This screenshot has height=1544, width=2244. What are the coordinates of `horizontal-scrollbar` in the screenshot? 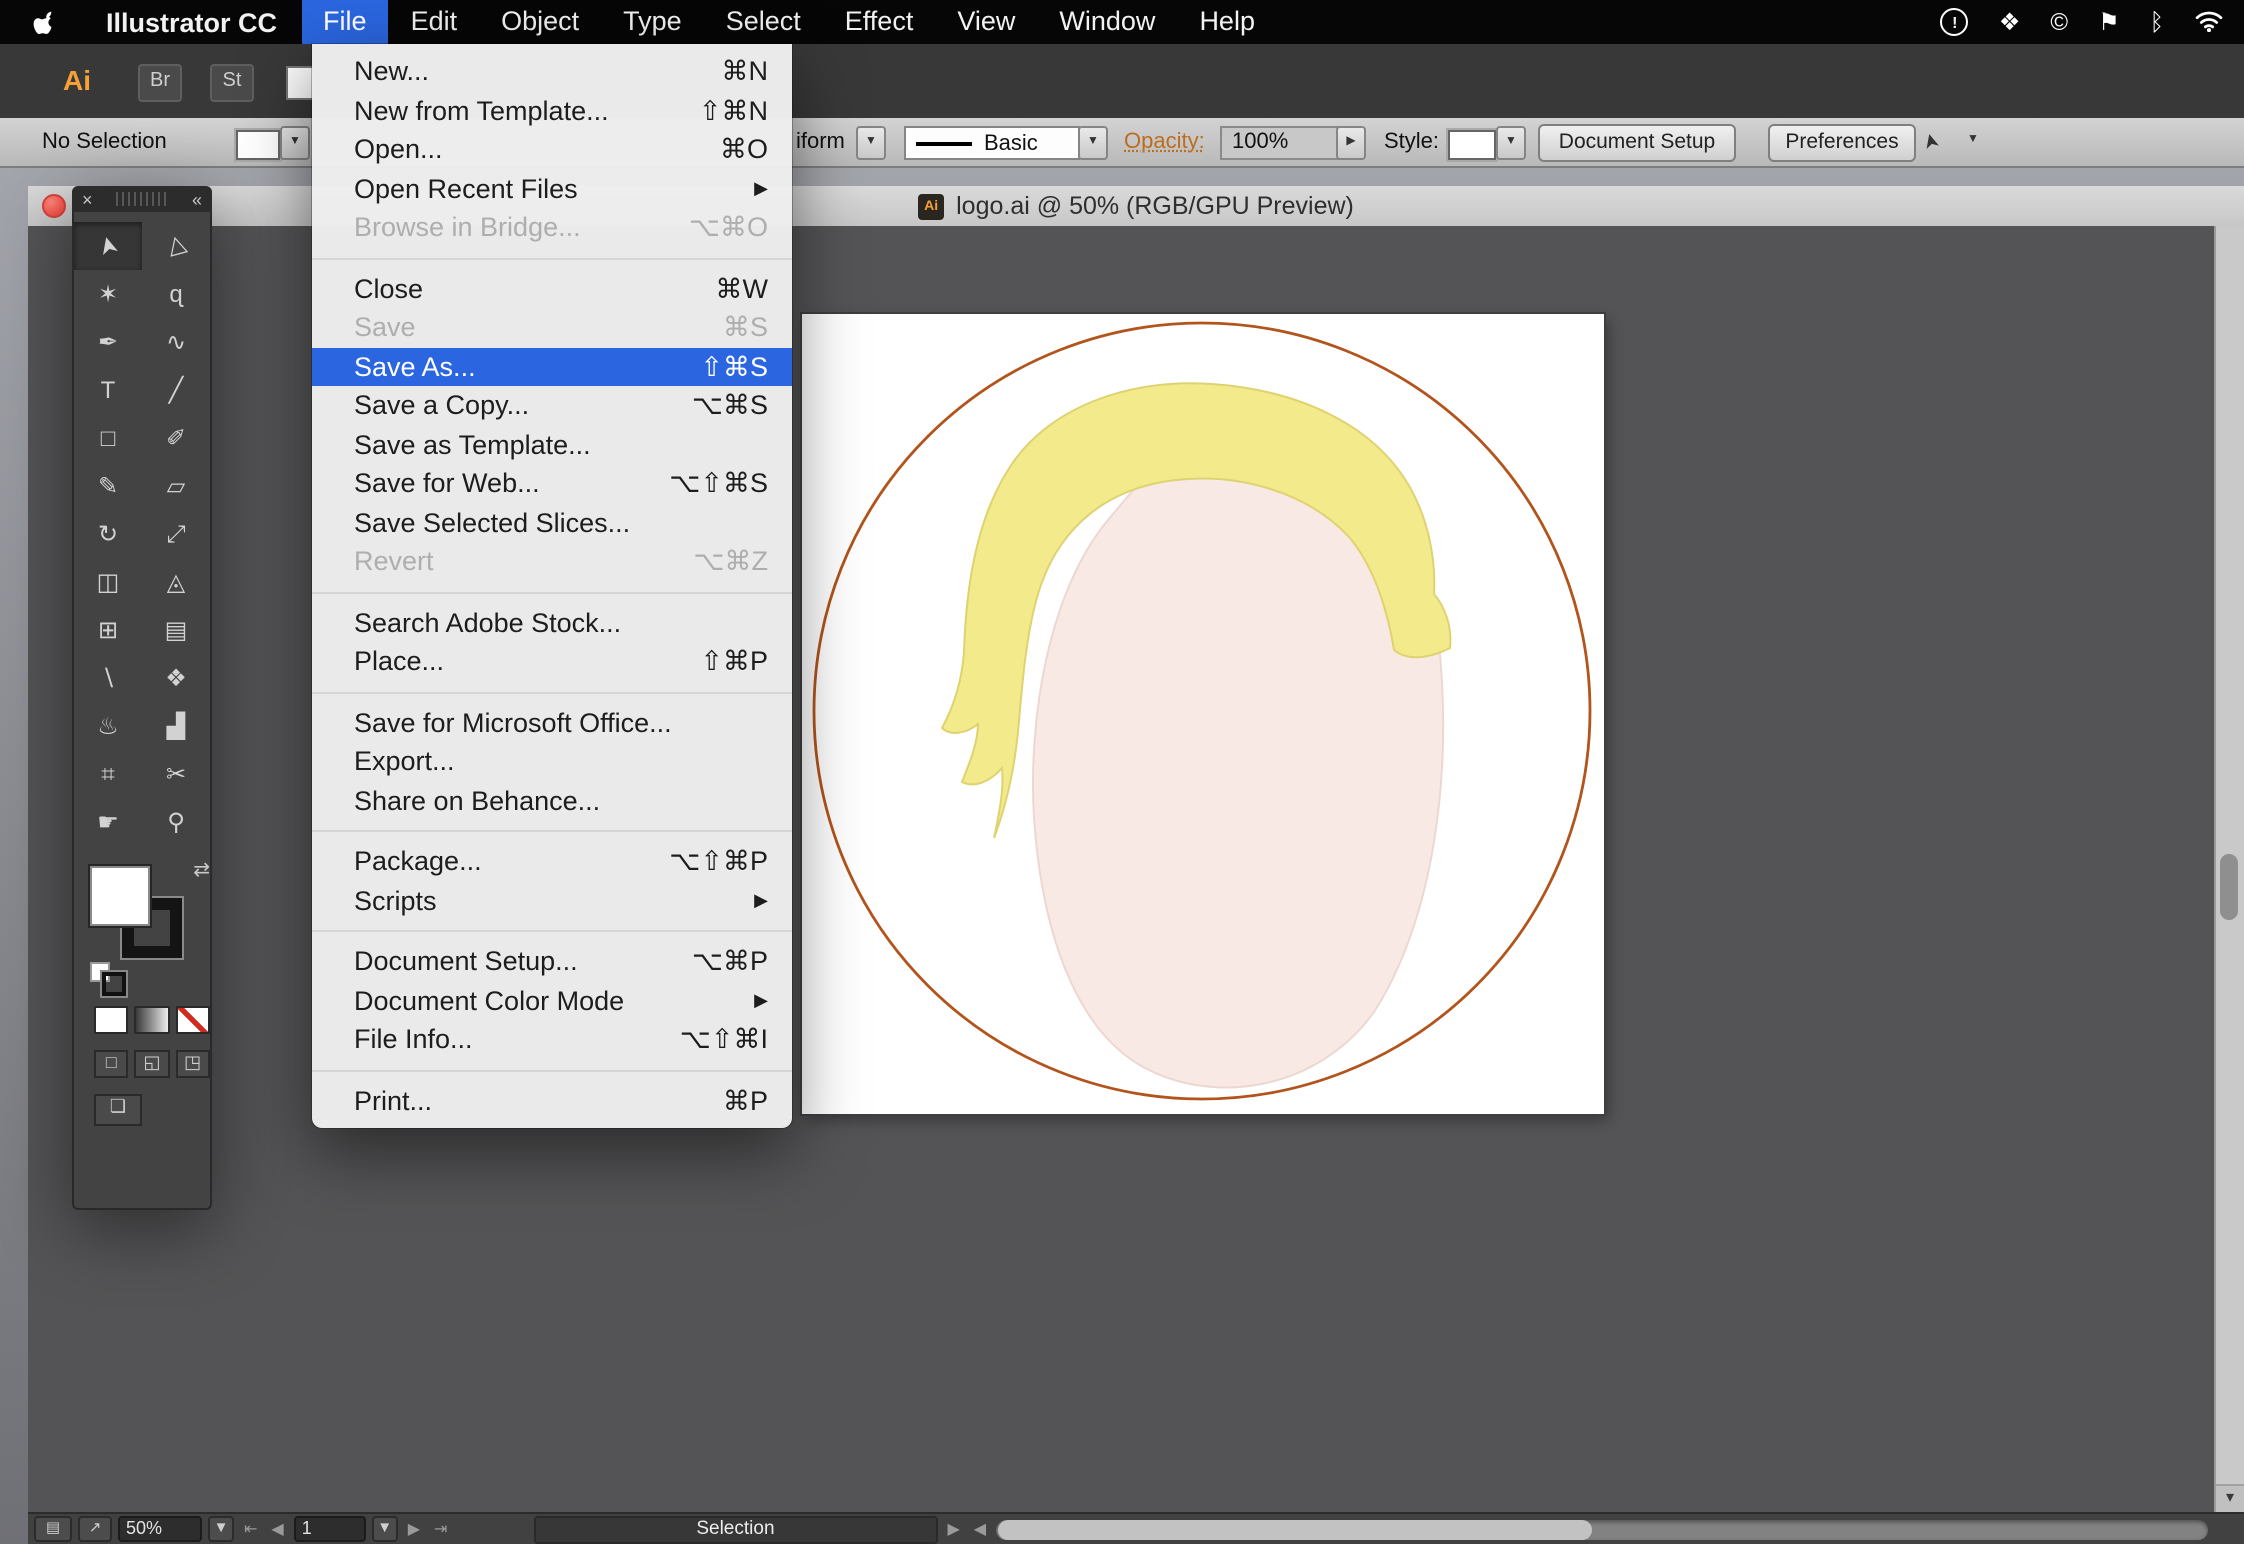 It's located at (1602, 1529).